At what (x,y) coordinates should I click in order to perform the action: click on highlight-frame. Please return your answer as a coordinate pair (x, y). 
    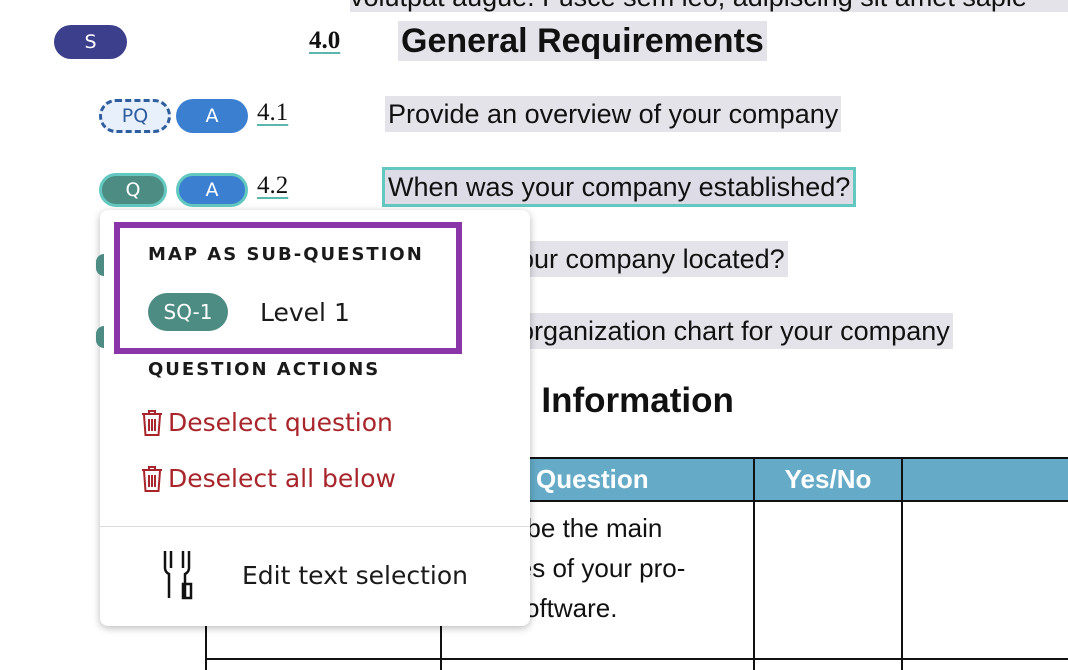
    Looking at the image, I should click on (288, 288).